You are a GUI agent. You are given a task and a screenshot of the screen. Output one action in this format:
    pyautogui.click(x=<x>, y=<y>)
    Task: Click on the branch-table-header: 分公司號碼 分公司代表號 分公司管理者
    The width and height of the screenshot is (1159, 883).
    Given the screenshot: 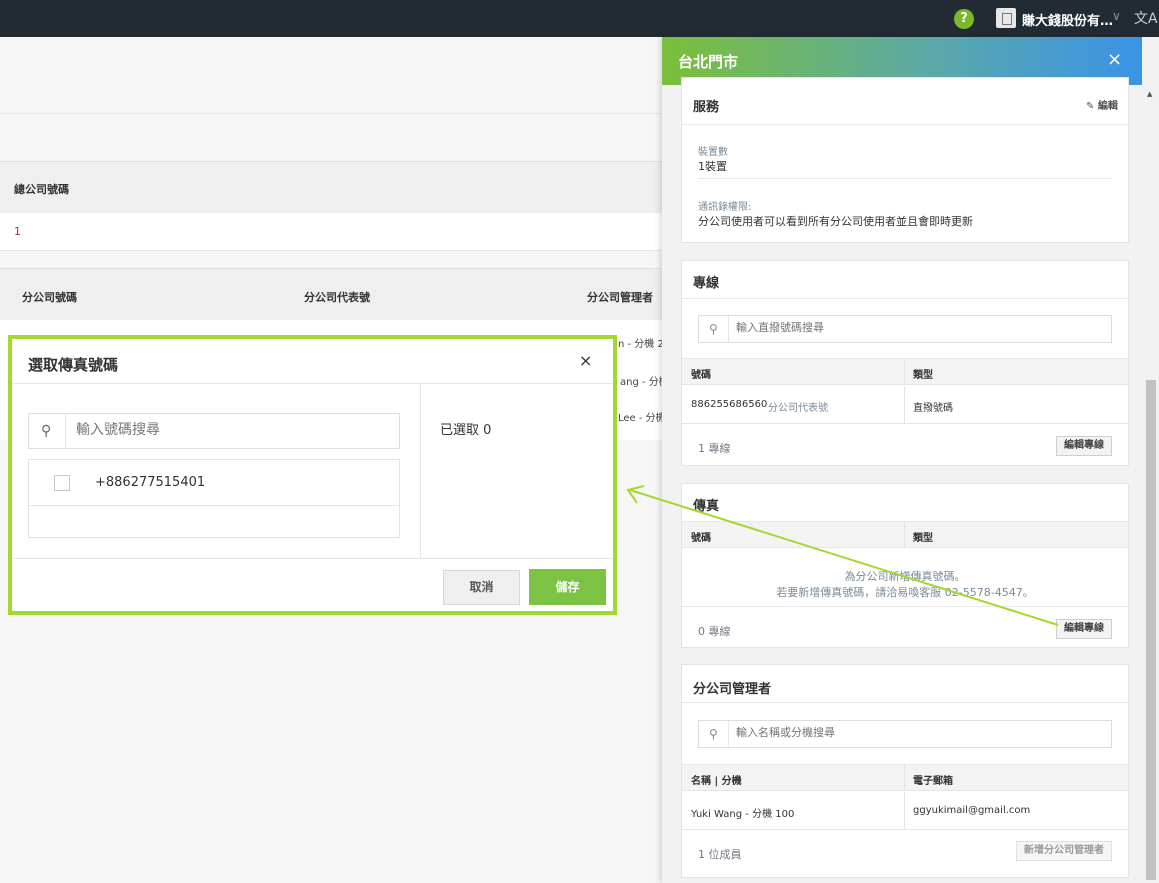 What is the action you would take?
    pyautogui.click(x=331, y=294)
    